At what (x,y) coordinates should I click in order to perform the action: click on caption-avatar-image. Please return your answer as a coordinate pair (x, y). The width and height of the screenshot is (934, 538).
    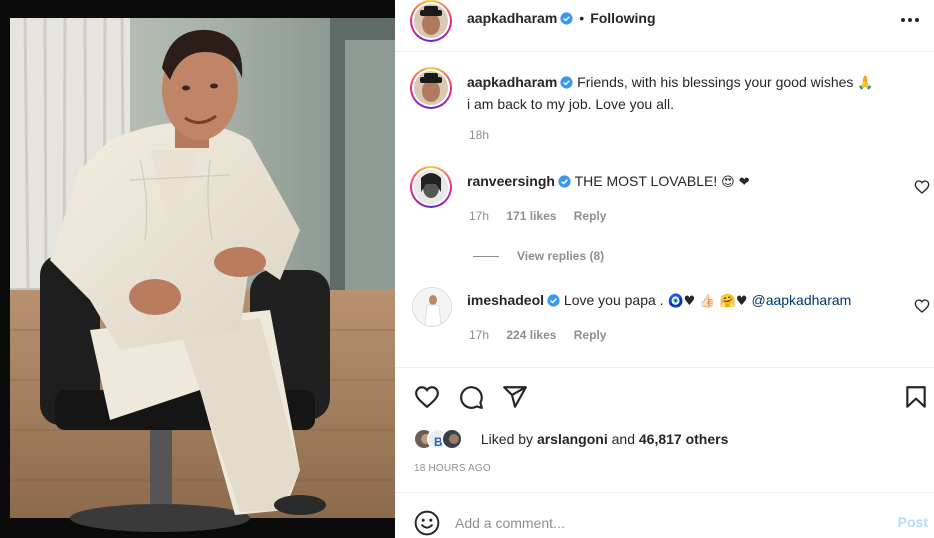
    Looking at the image, I should click on (431, 88).